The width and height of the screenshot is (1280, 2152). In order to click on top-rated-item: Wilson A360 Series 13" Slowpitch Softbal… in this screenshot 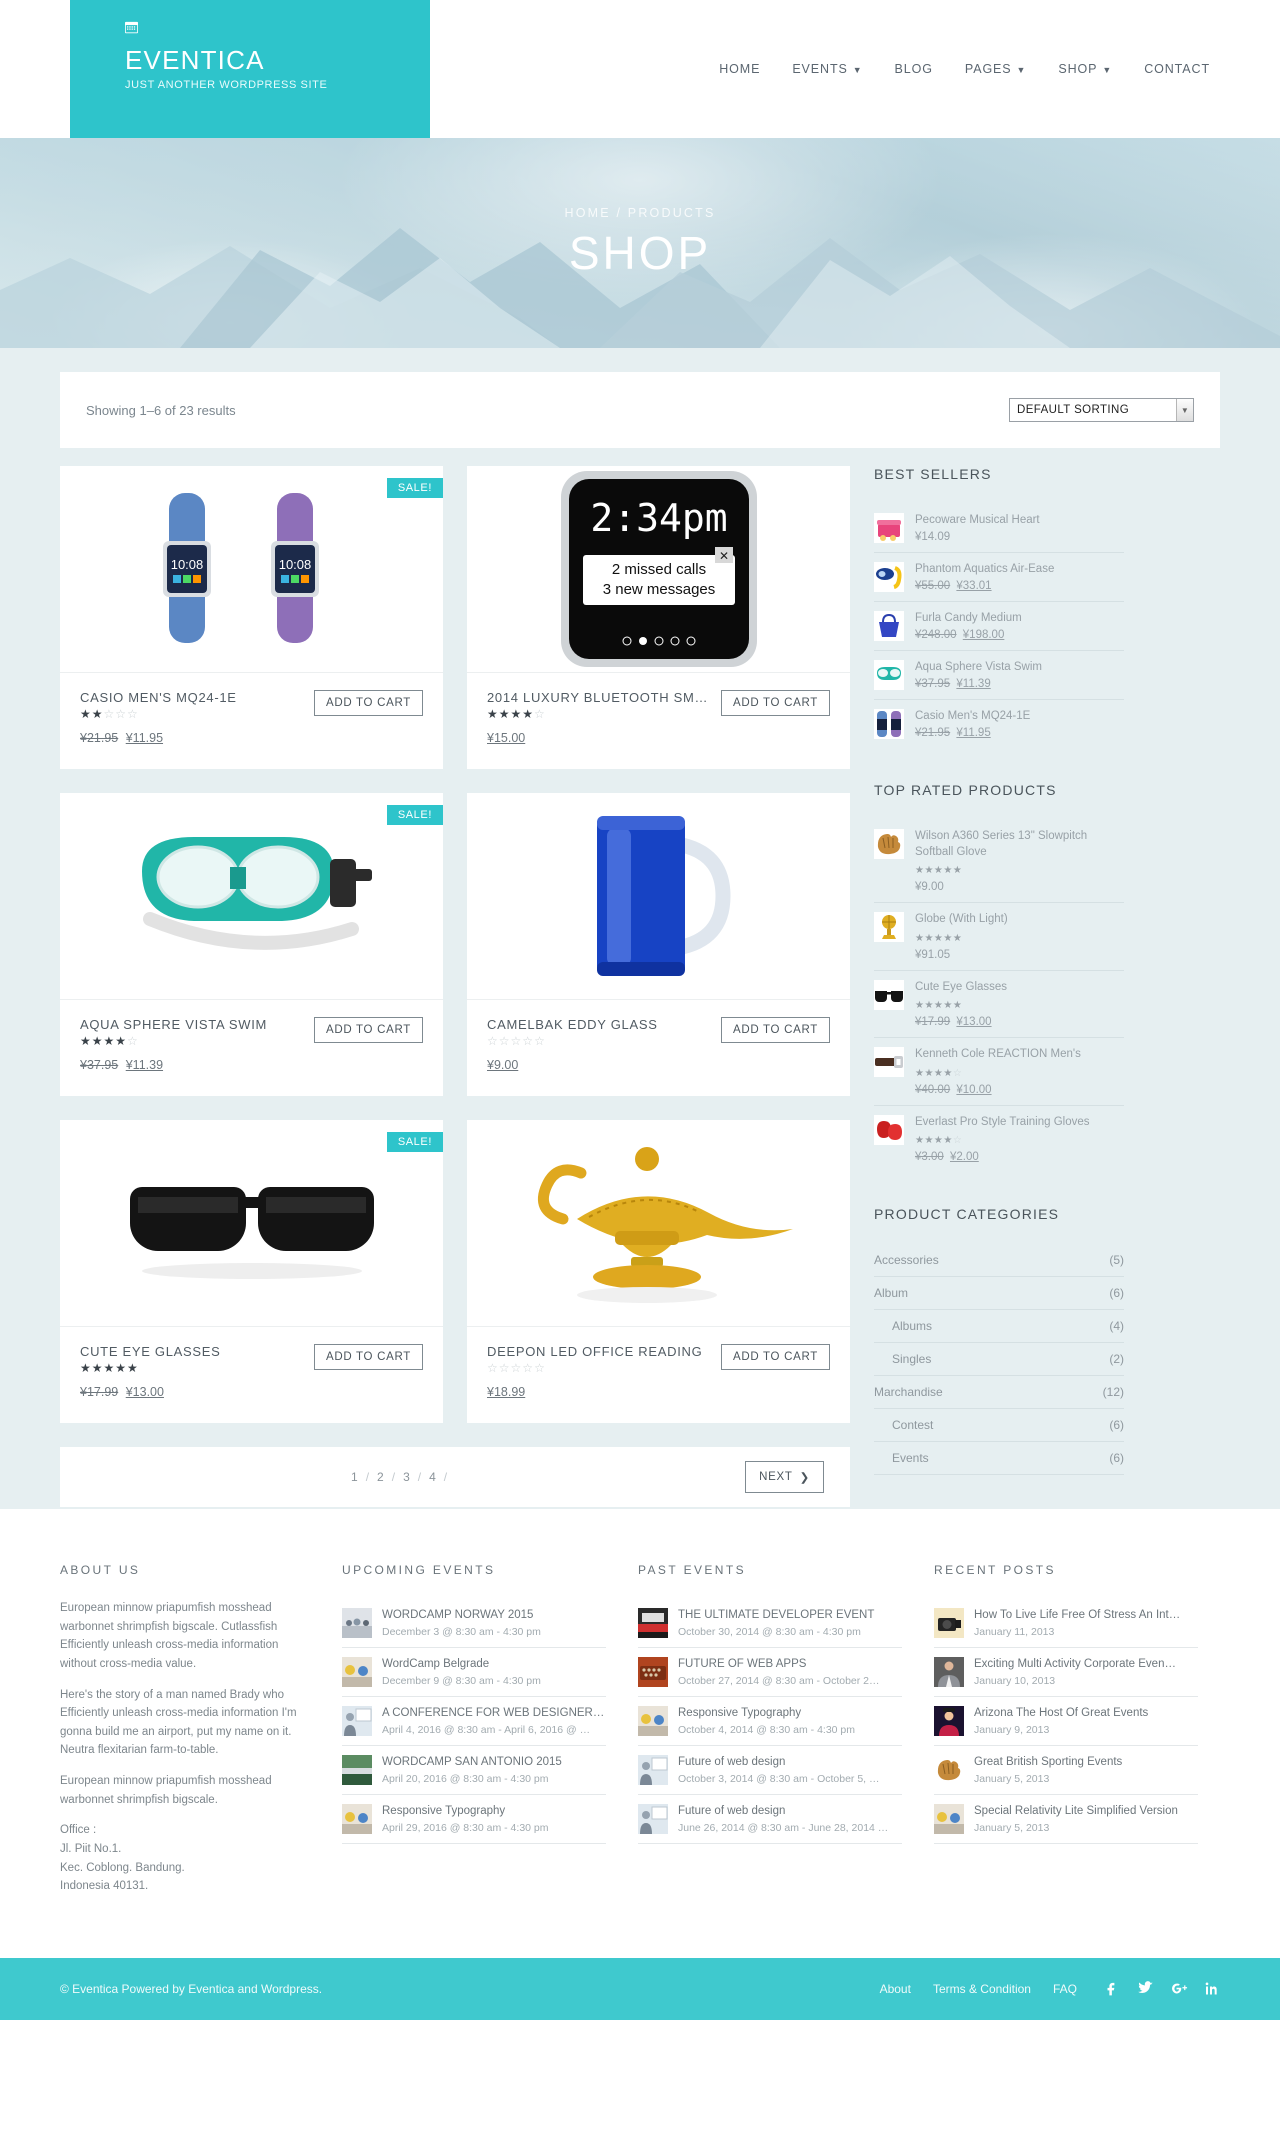, I will do `click(999, 862)`.